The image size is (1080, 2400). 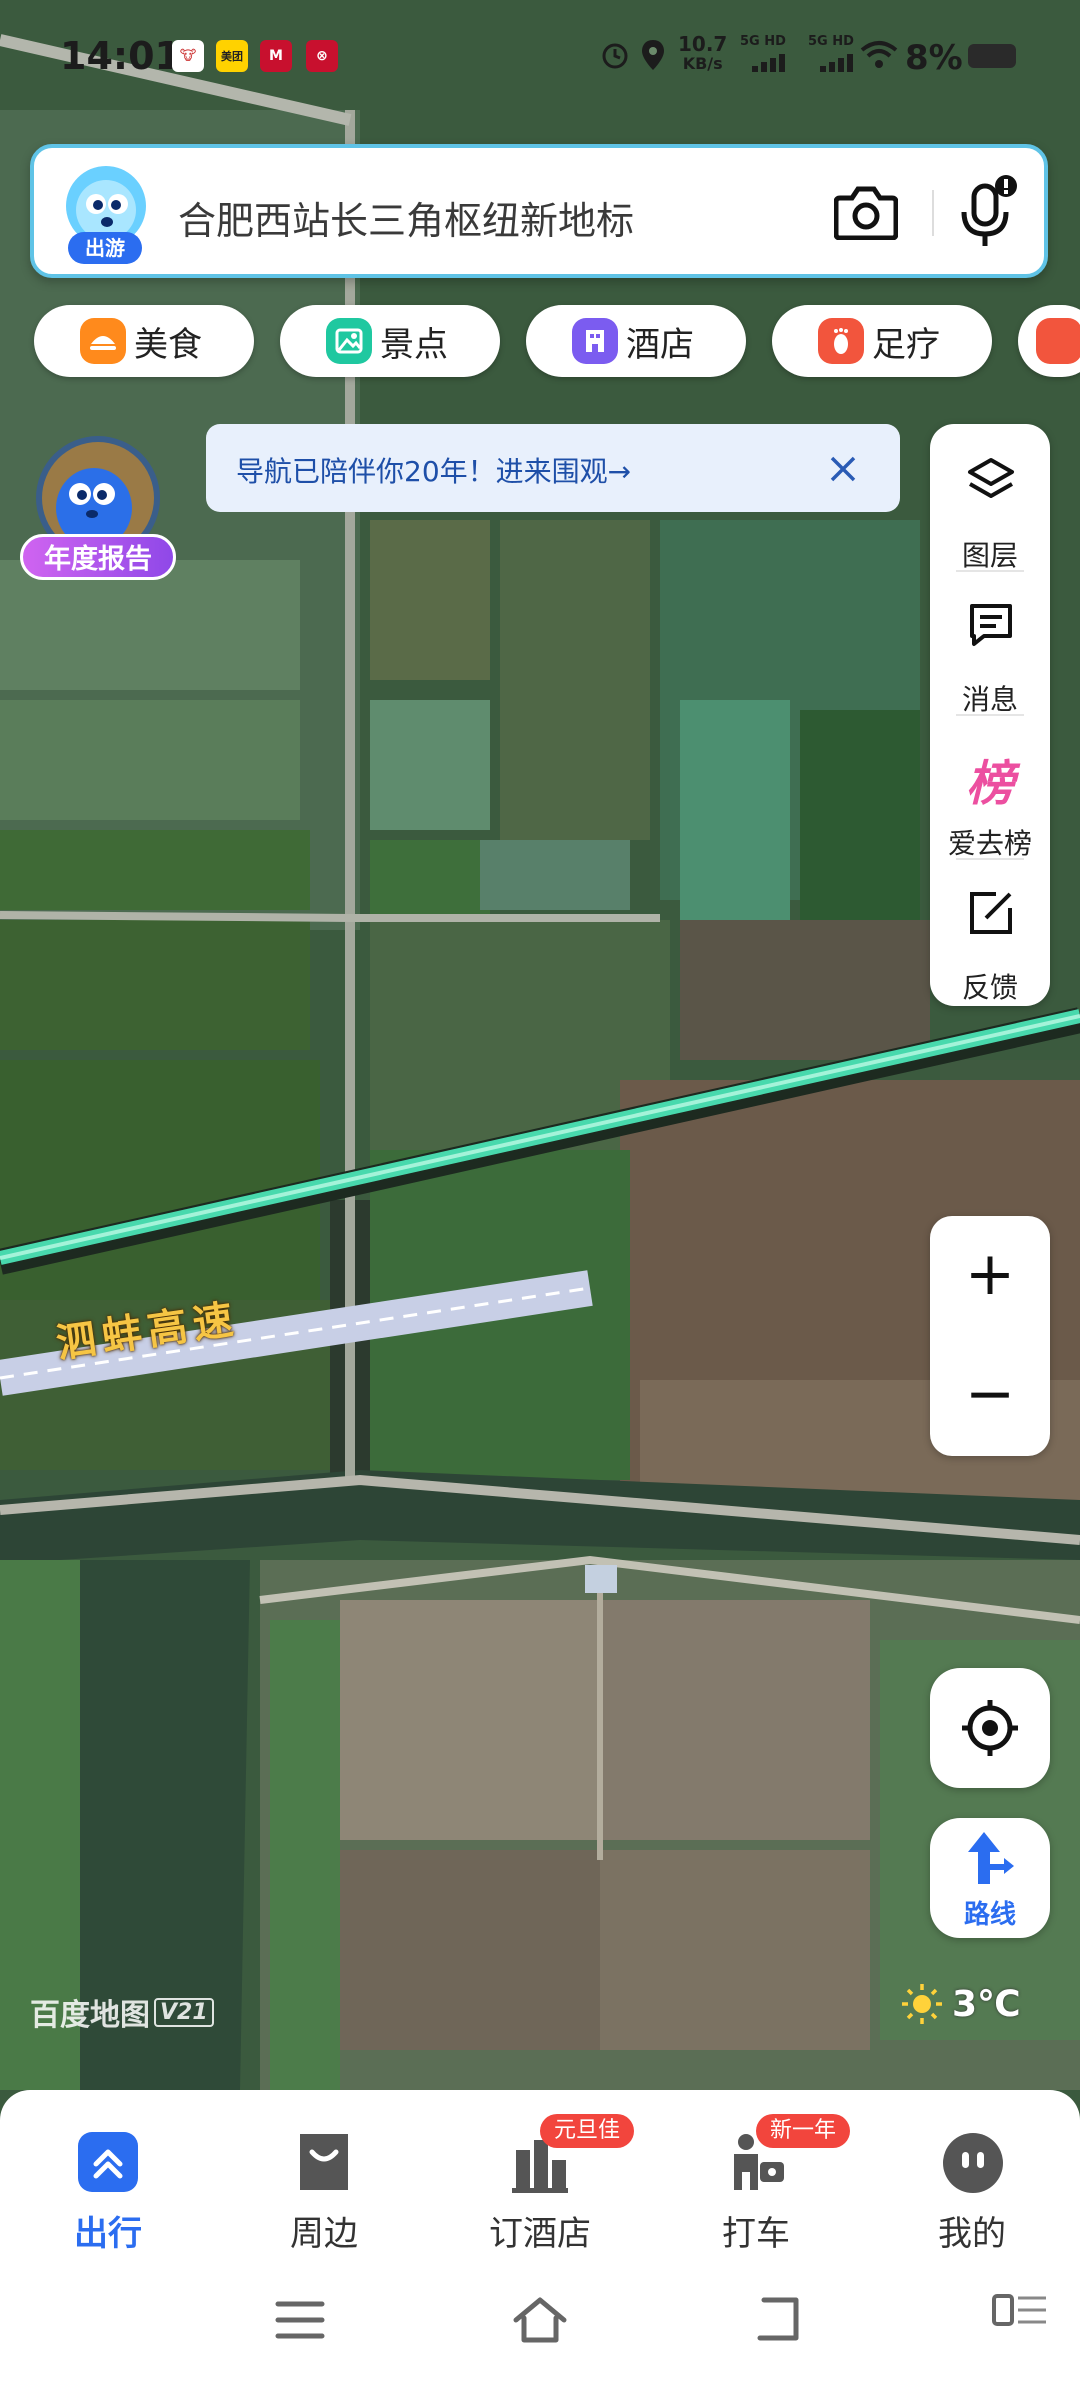 I want to click on layers-label: 图层, so click(x=989, y=555).